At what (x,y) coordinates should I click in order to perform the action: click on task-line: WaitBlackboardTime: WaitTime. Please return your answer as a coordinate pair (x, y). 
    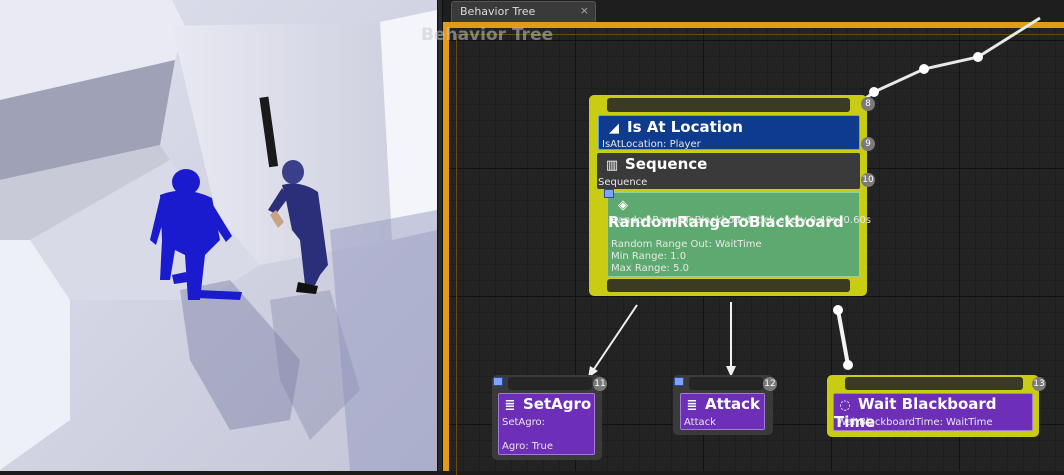
    Looking at the image, I should click on (915, 422).